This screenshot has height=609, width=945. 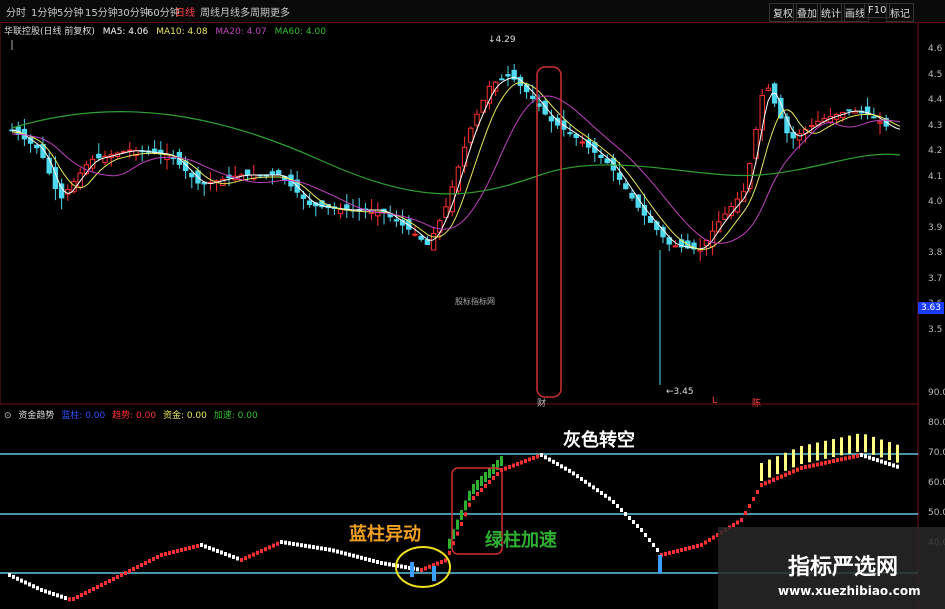 What do you see at coordinates (133, 11) in the screenshot?
I see `period-tab: 30分钟` at bounding box center [133, 11].